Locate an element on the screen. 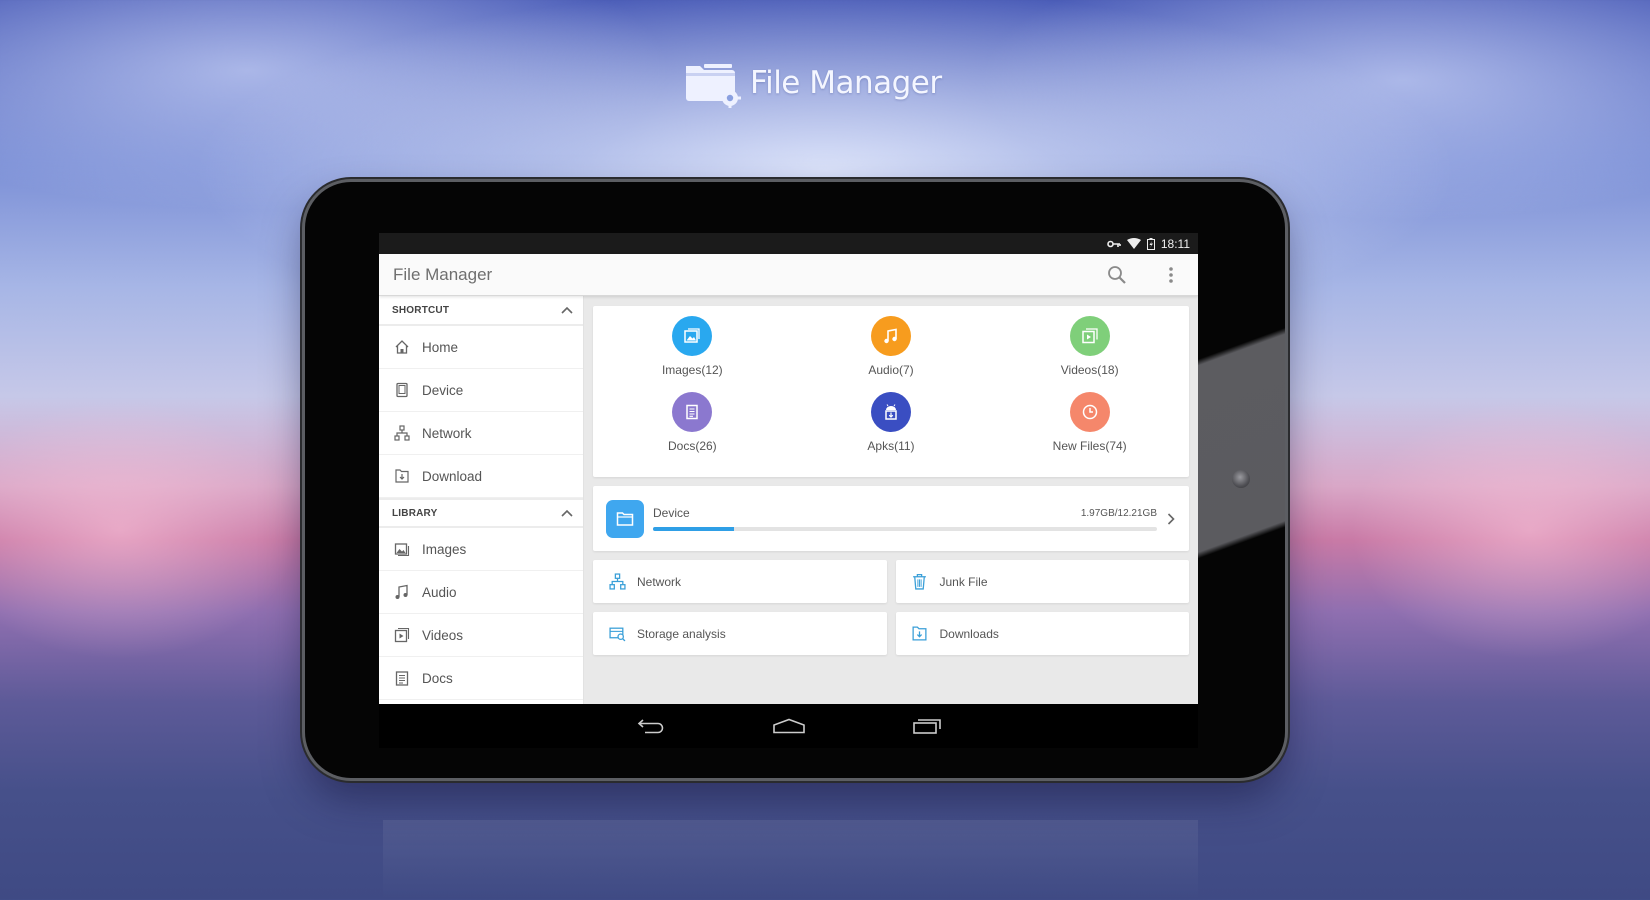 The width and height of the screenshot is (1650, 900). storage-progress-bar is located at coordinates (905, 529).